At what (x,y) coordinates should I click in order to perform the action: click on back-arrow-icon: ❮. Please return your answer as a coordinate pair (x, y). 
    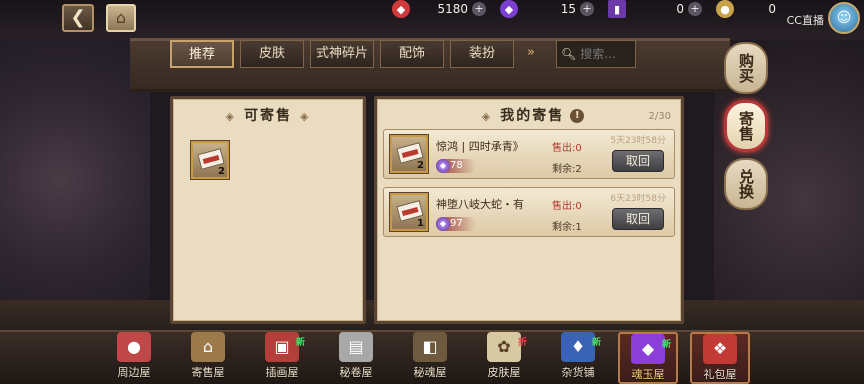
    Looking at the image, I should click on (78, 17).